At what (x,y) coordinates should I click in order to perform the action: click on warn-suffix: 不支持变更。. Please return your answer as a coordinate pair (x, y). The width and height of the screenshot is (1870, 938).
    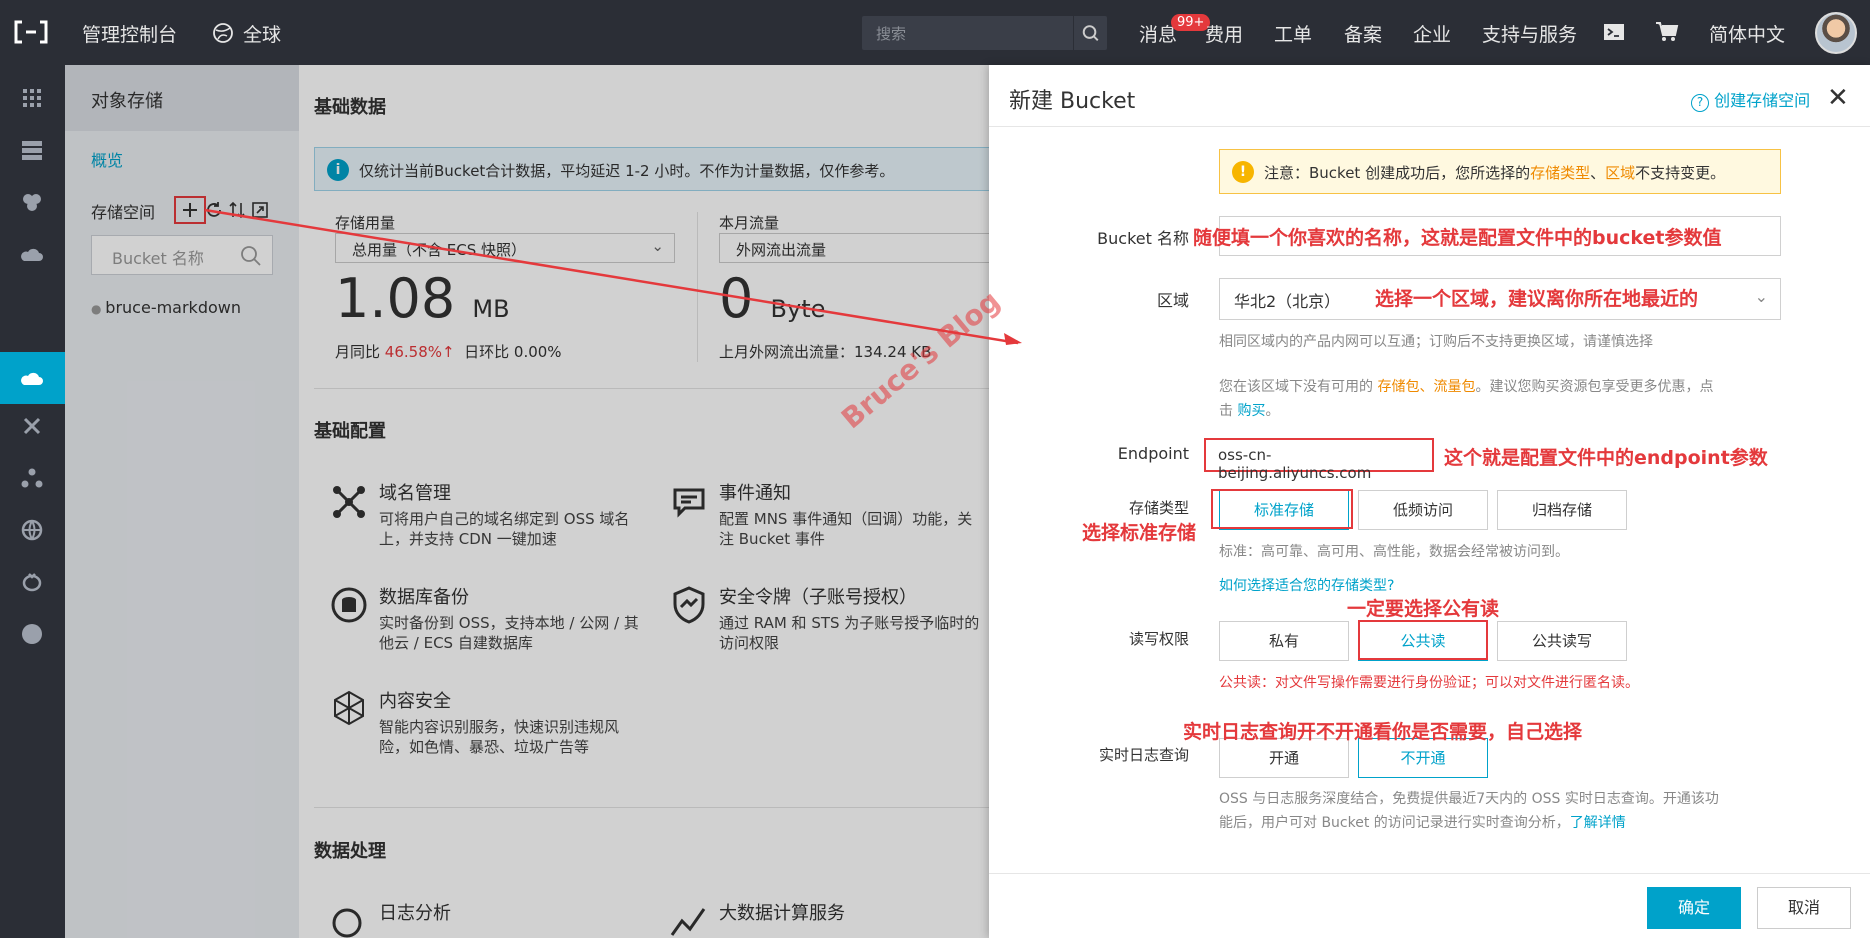
    Looking at the image, I should click on (1680, 173).